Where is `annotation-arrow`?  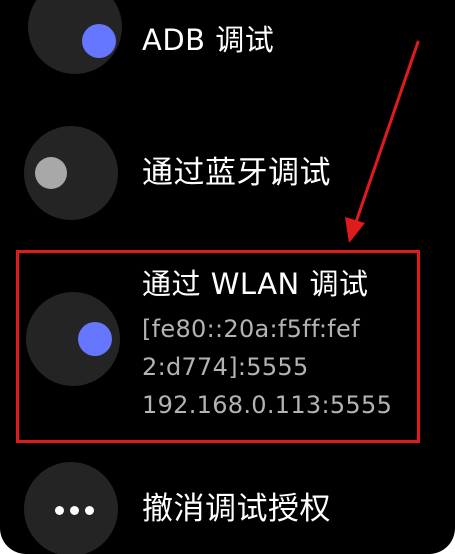 annotation-arrow is located at coordinates (382, 141).